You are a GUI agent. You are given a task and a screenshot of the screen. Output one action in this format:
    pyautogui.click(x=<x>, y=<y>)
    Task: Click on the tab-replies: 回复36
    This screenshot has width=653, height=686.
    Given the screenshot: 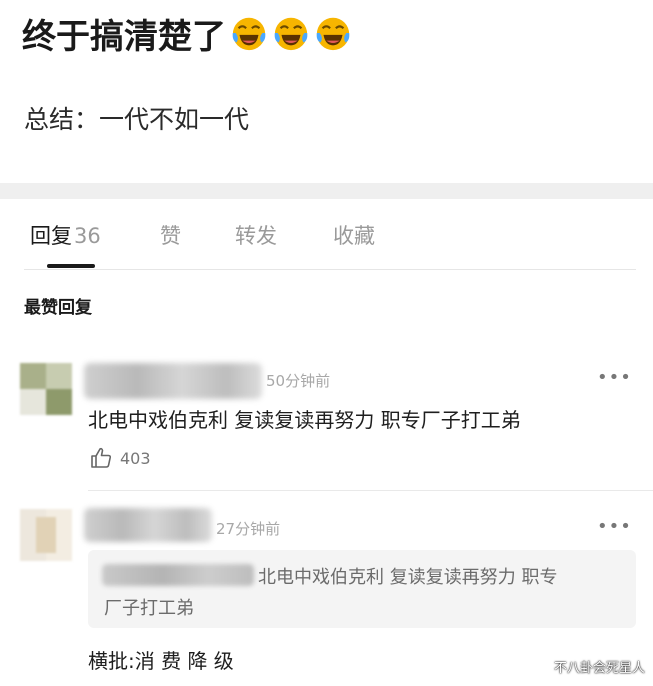 What is the action you would take?
    pyautogui.click(x=65, y=235)
    